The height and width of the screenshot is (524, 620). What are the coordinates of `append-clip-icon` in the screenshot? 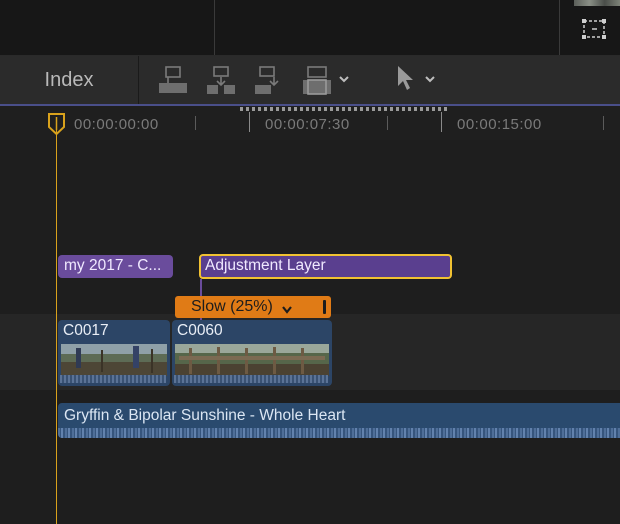 It's located at (269, 80).